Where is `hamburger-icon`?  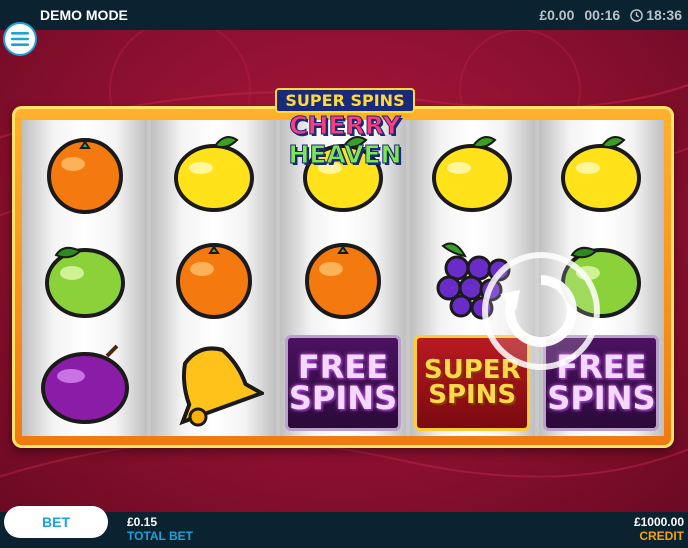 hamburger-icon is located at coordinates (20, 39).